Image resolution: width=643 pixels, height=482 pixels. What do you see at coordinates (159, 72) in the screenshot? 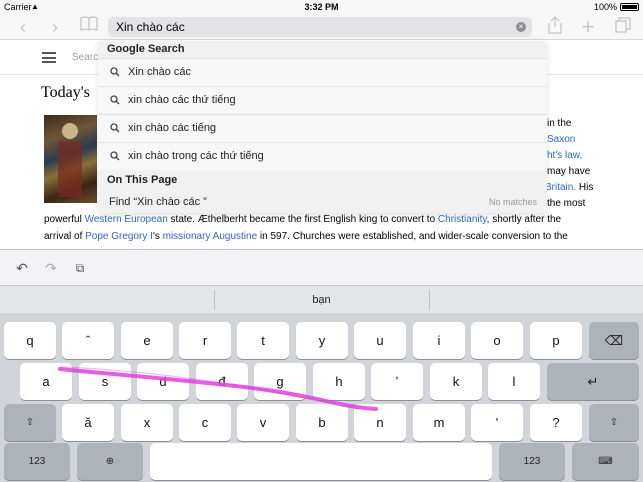
I see `suggestion-label: Xin chào các` at bounding box center [159, 72].